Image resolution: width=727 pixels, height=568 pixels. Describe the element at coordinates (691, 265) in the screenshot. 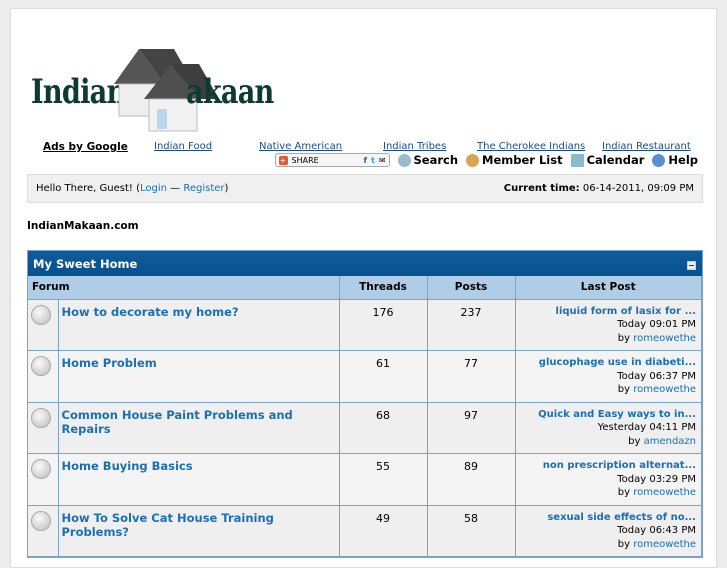

I see `collapse-icon` at that location.